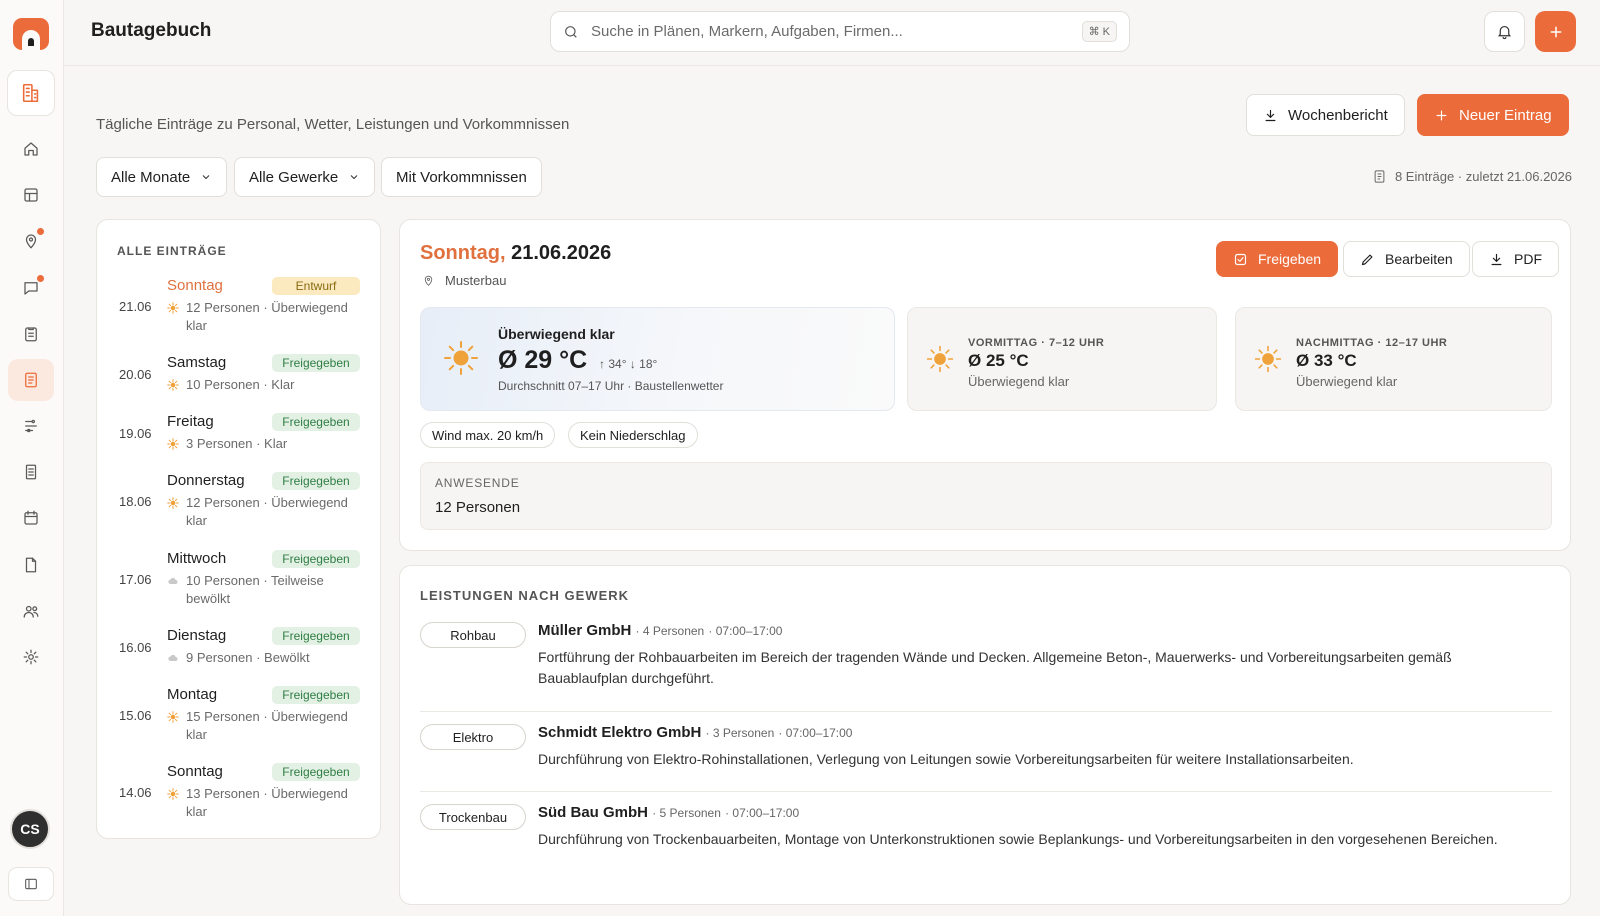 The height and width of the screenshot is (916, 1600). What do you see at coordinates (571, 31) in the screenshot?
I see `search-icon` at bounding box center [571, 31].